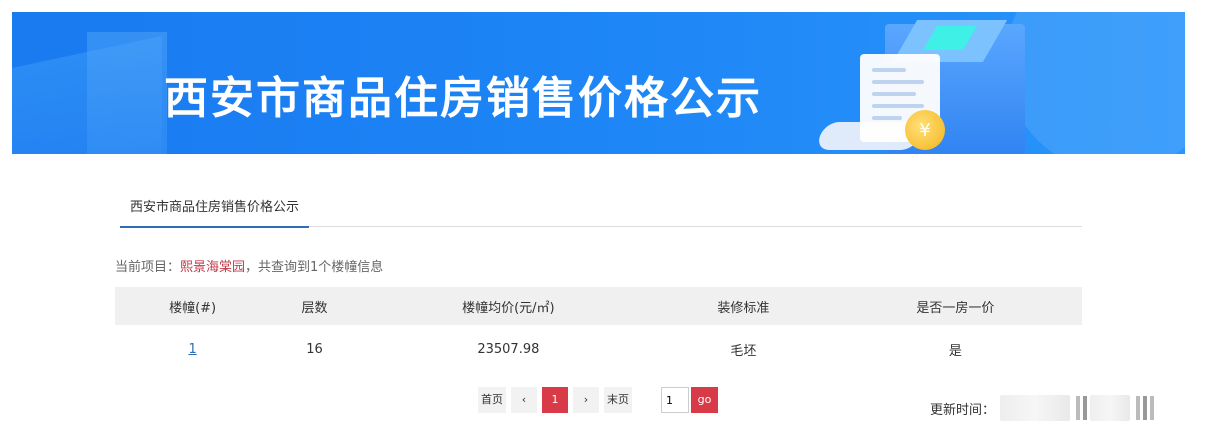 The width and height of the screenshot is (1208, 440). I want to click on project-name: 熙景海棠园, so click(213, 267).